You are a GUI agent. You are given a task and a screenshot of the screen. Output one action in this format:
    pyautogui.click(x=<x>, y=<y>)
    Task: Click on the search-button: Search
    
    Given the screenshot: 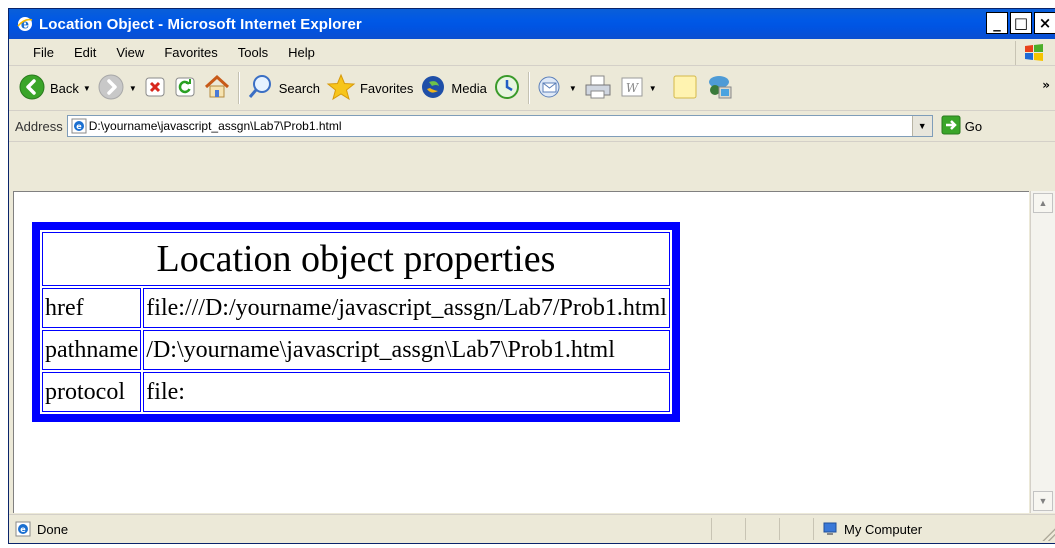 What is the action you would take?
    pyautogui.click(x=283, y=88)
    